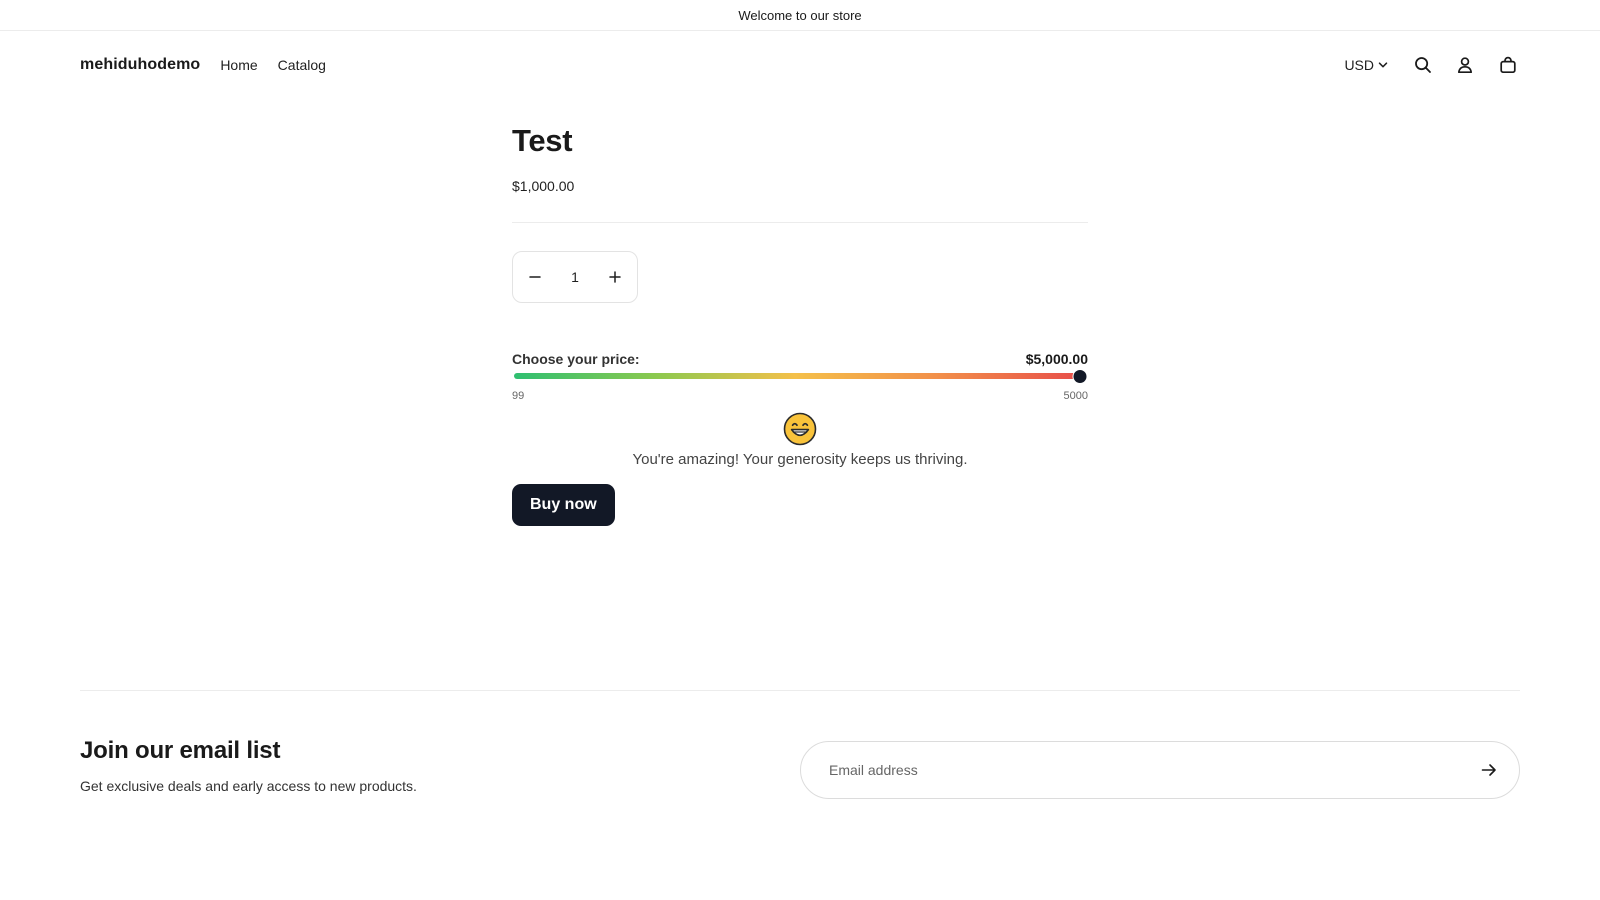 The image size is (1600, 900). I want to click on quantity-stepper, so click(575, 277).